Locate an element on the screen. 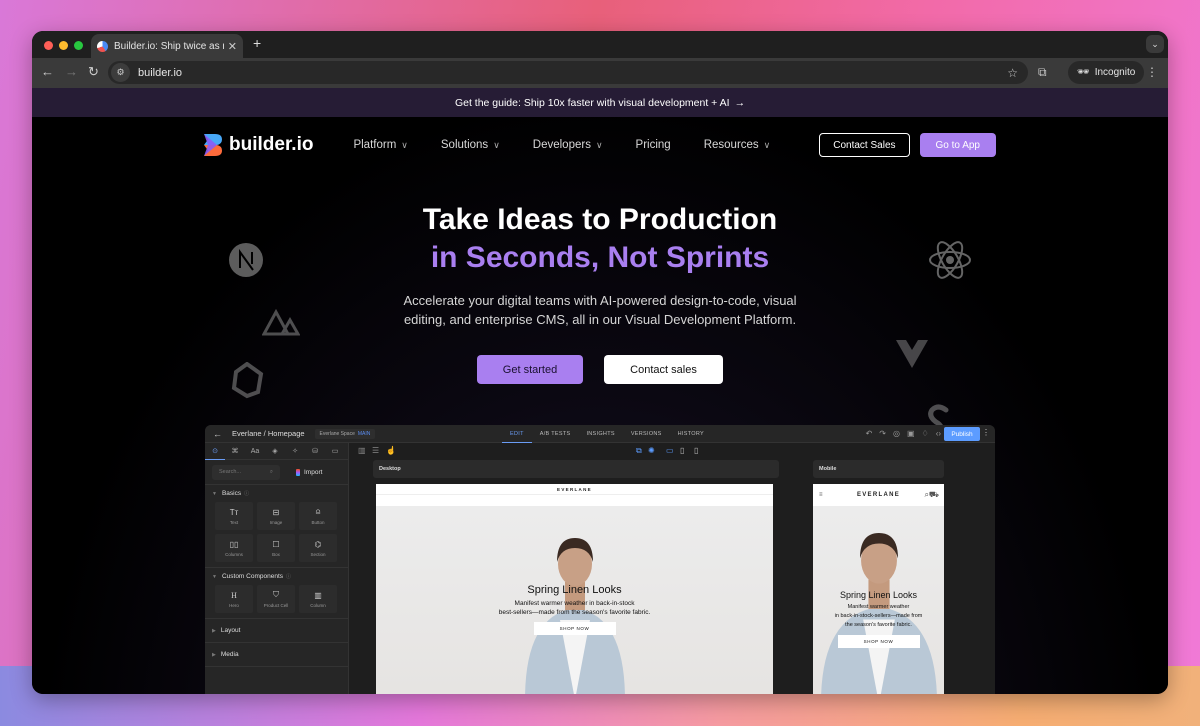 The width and height of the screenshot is (1200, 726). tab-insights: INSIGHTS is located at coordinates (600, 434).